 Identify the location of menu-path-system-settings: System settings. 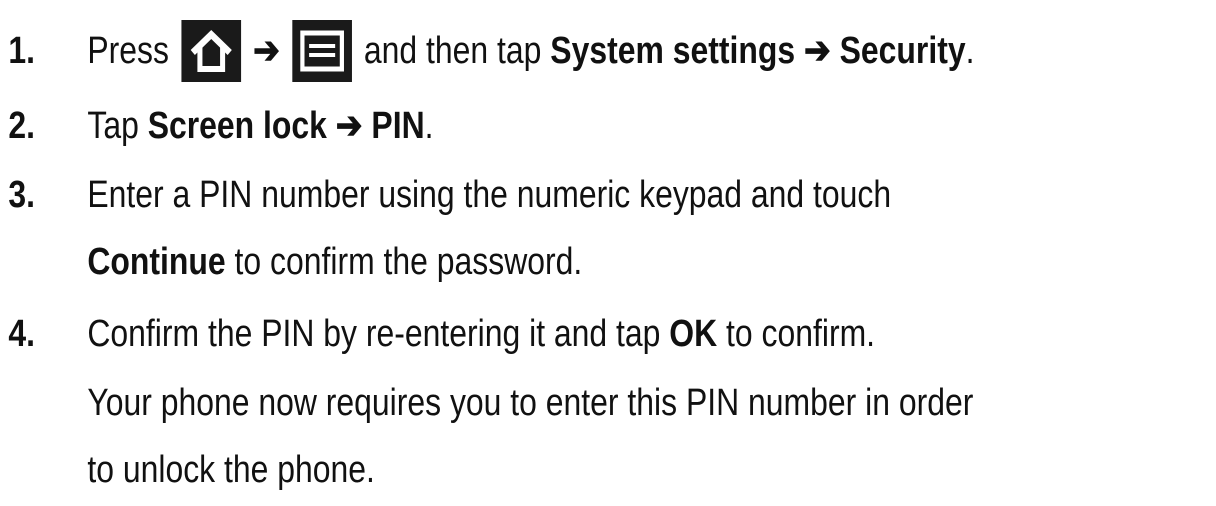
(673, 51).